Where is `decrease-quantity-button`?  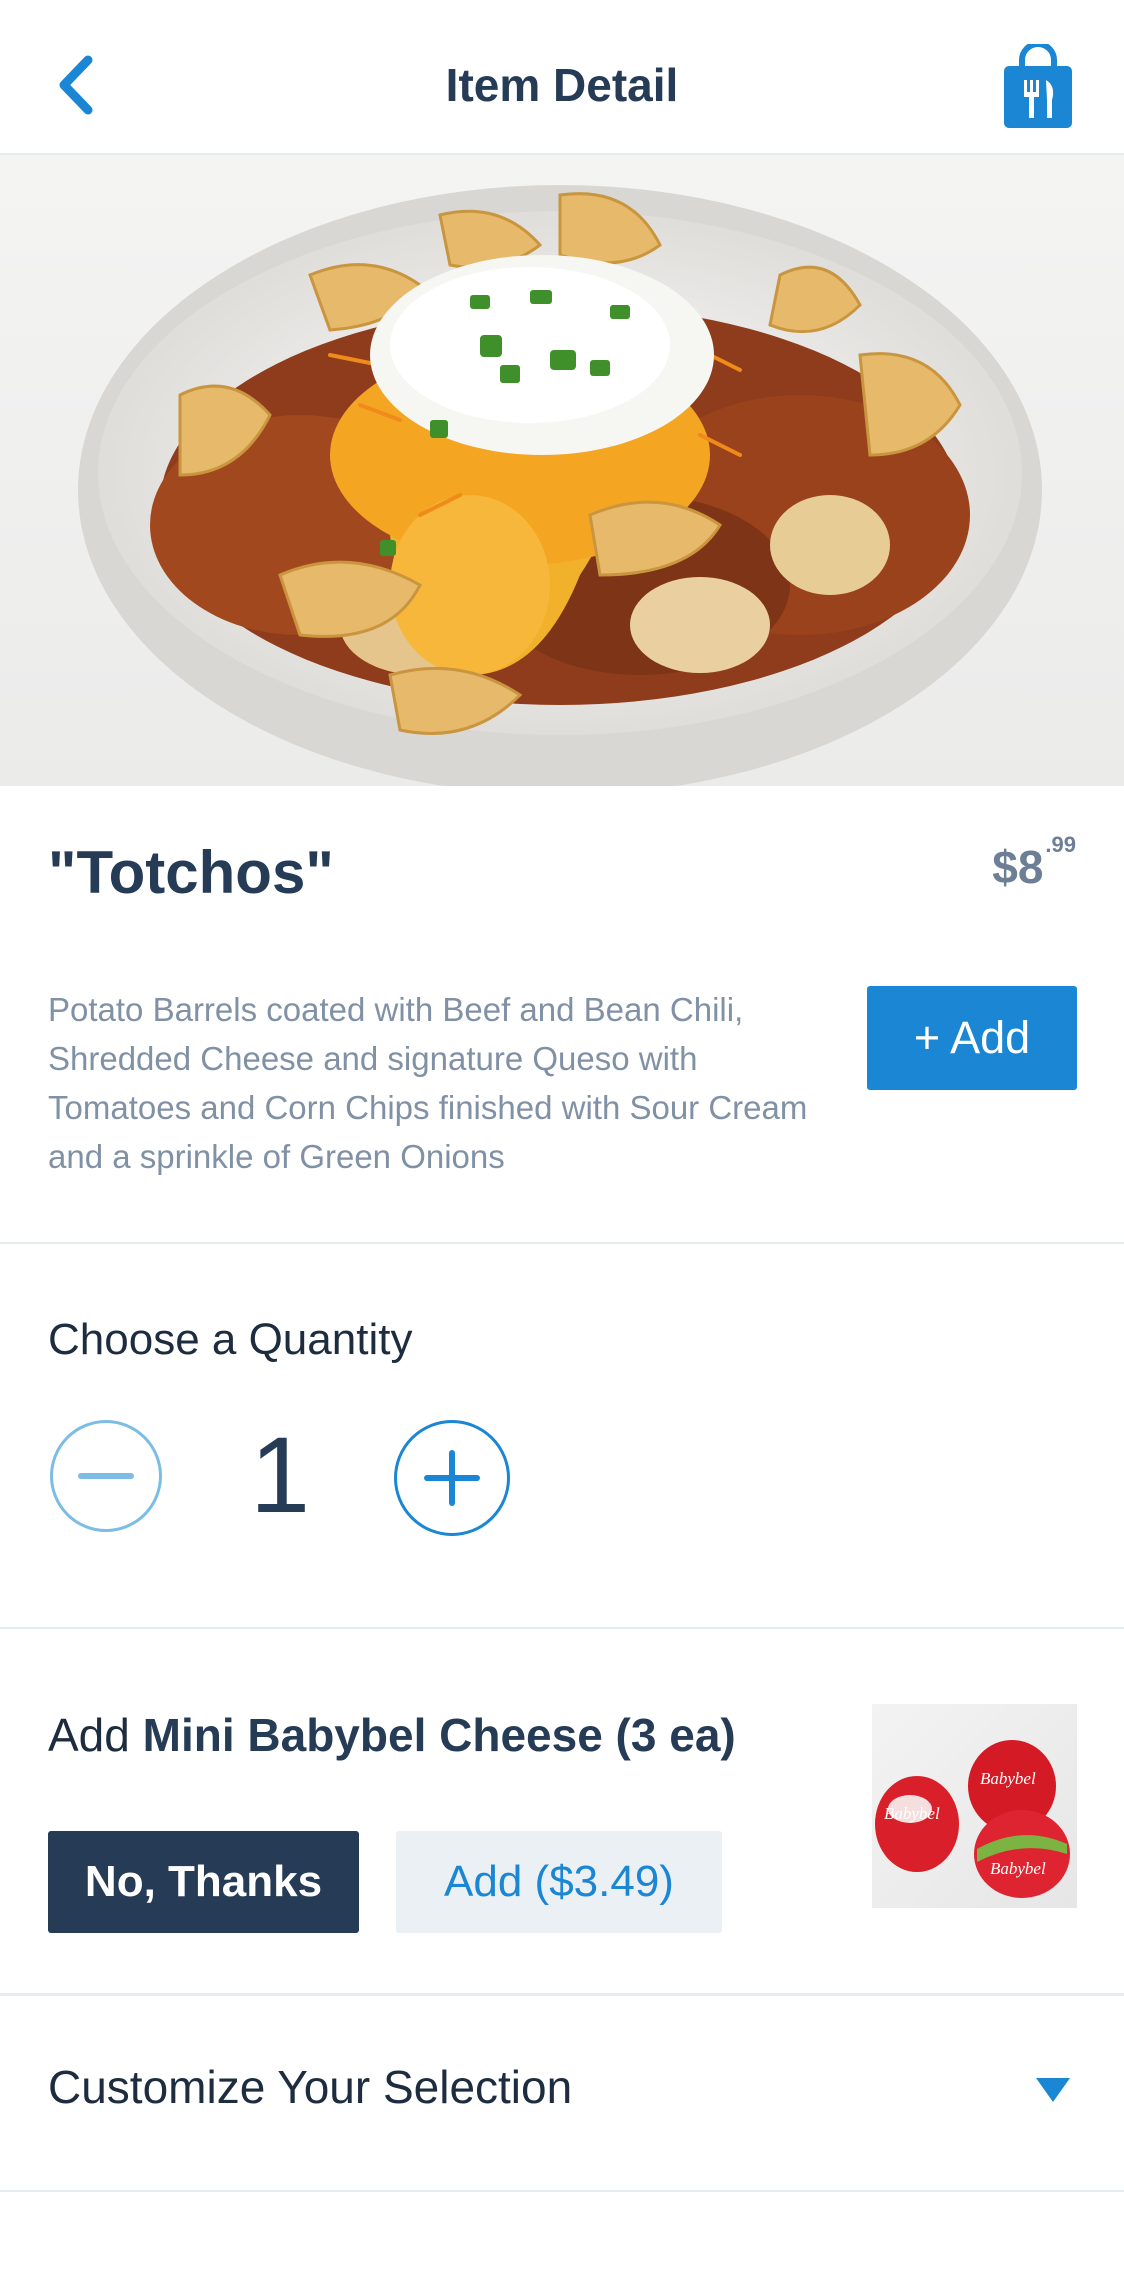 decrease-quantity-button is located at coordinates (106, 1476).